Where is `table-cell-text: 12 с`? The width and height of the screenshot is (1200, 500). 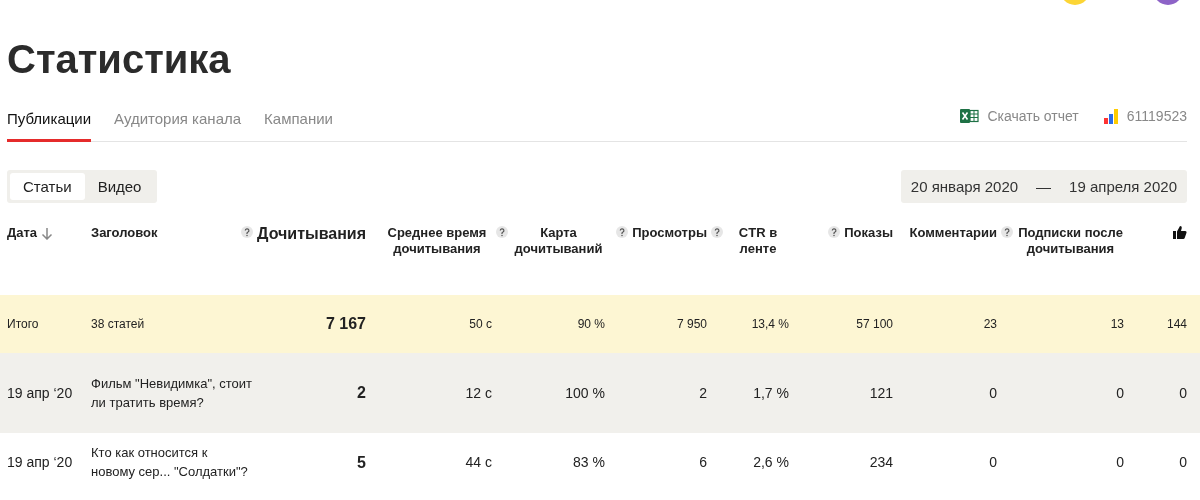
table-cell-text: 12 с is located at coordinates (478, 393).